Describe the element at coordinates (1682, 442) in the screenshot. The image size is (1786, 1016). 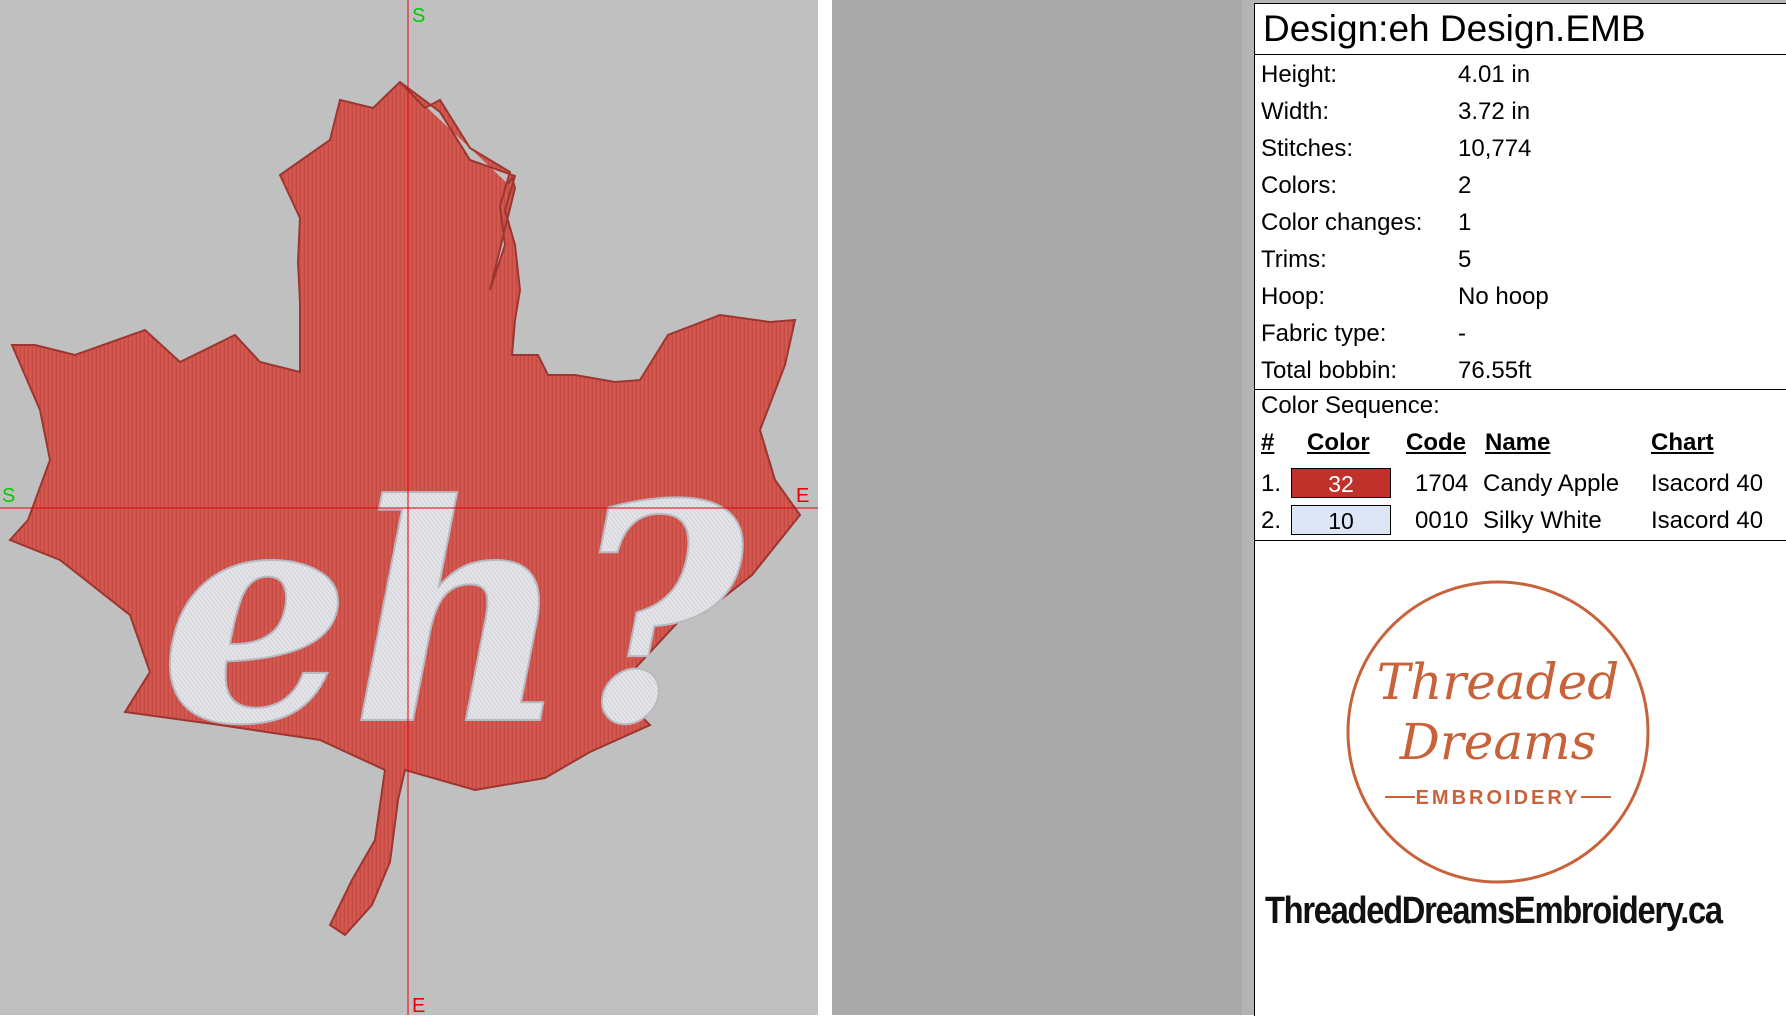
I see `col-header-chart: Chart` at that location.